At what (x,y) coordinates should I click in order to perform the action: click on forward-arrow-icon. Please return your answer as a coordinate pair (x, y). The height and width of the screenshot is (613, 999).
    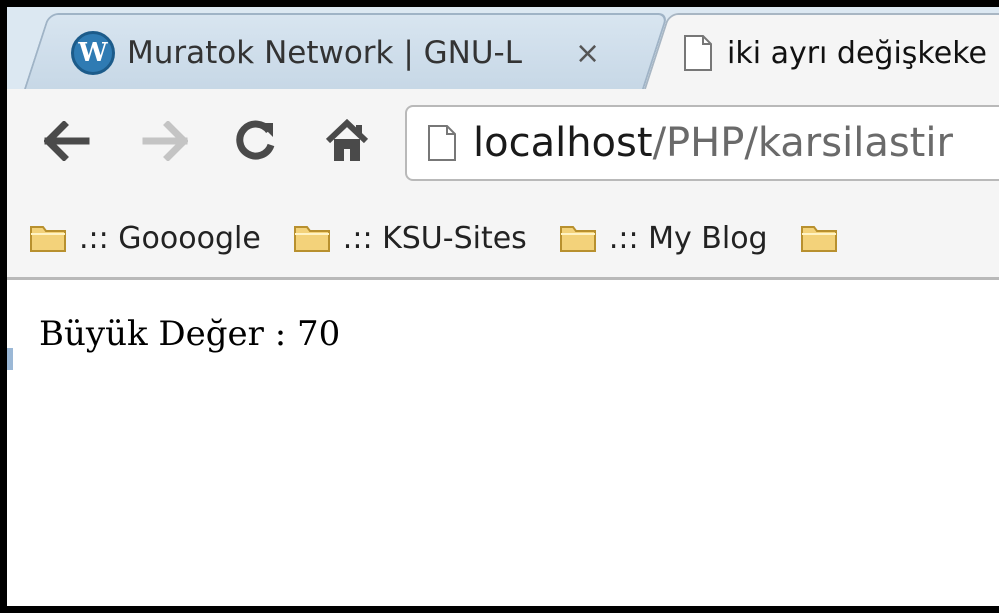
    Looking at the image, I should click on (165, 141).